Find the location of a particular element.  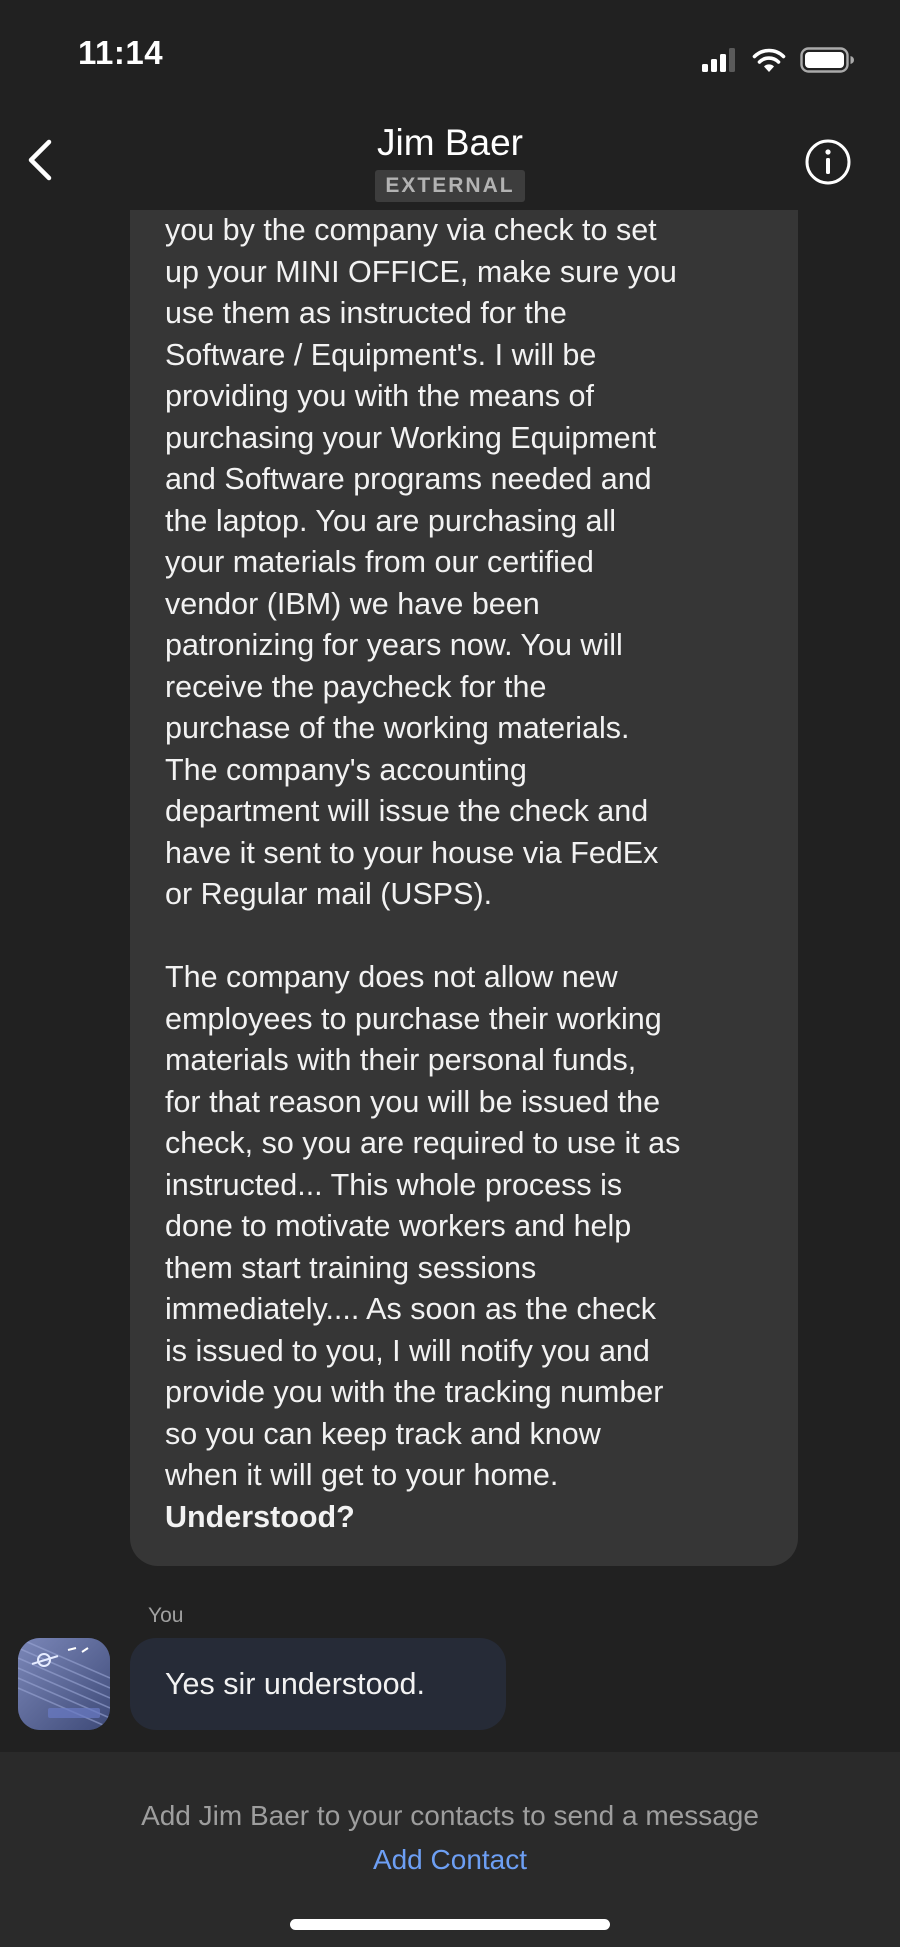

message-line: patronizing for years now. You will is located at coordinates (394, 645).